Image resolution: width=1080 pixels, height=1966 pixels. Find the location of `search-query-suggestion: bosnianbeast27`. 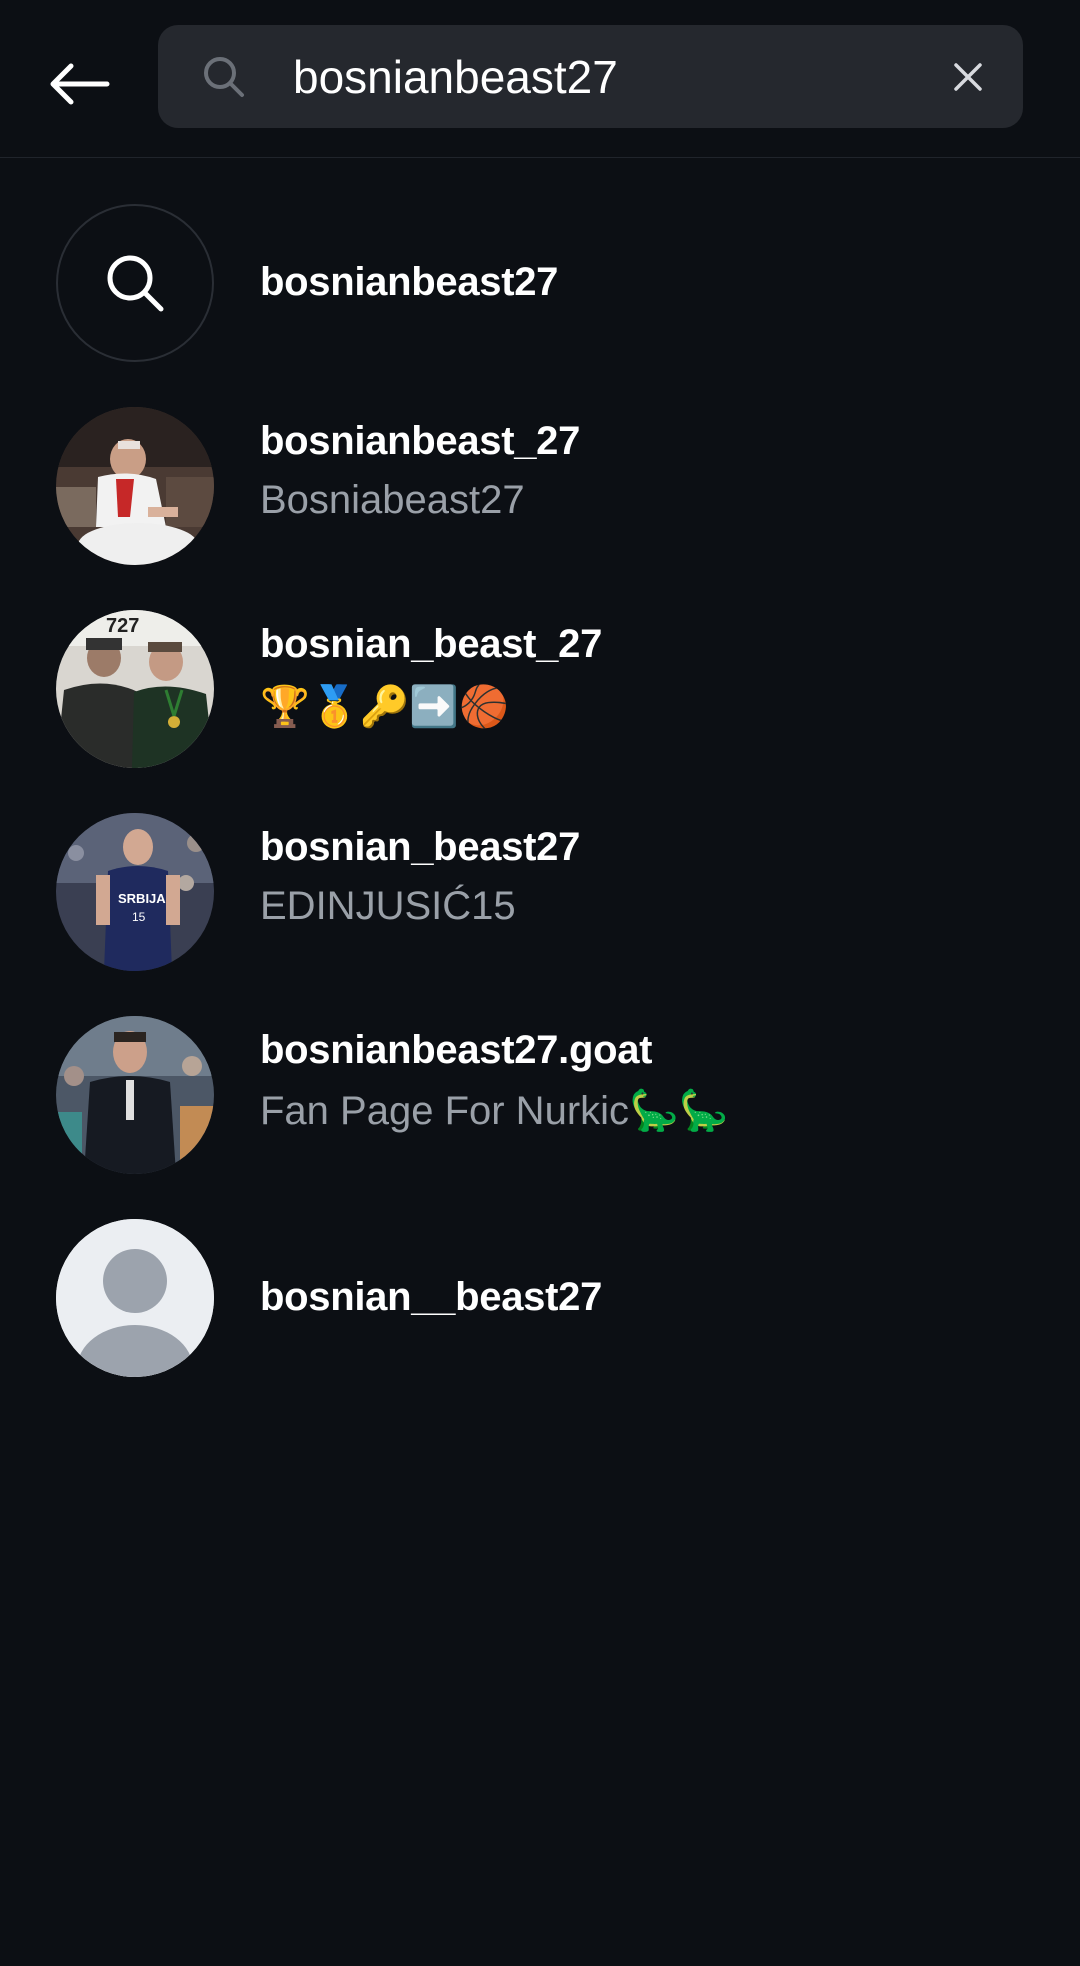

search-query-suggestion: bosnianbeast27 is located at coordinates (540, 260).